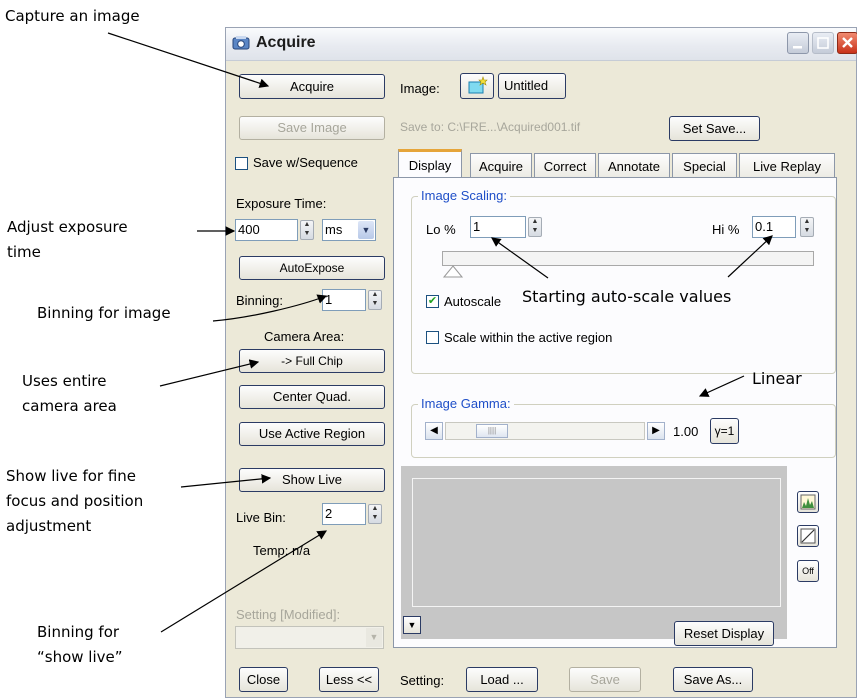 This screenshot has height=698, width=857. What do you see at coordinates (721, 386) in the screenshot?
I see `arrow-linear` at bounding box center [721, 386].